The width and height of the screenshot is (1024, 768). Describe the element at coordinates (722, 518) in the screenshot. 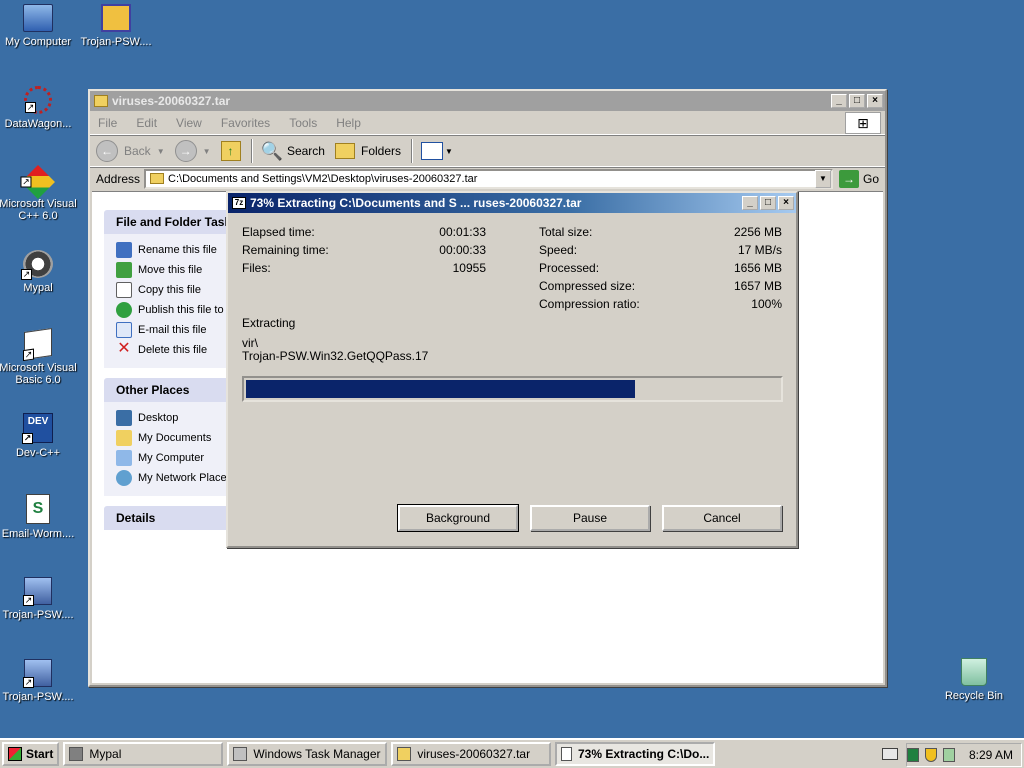

I see `cancel-button: Cancel` at that location.